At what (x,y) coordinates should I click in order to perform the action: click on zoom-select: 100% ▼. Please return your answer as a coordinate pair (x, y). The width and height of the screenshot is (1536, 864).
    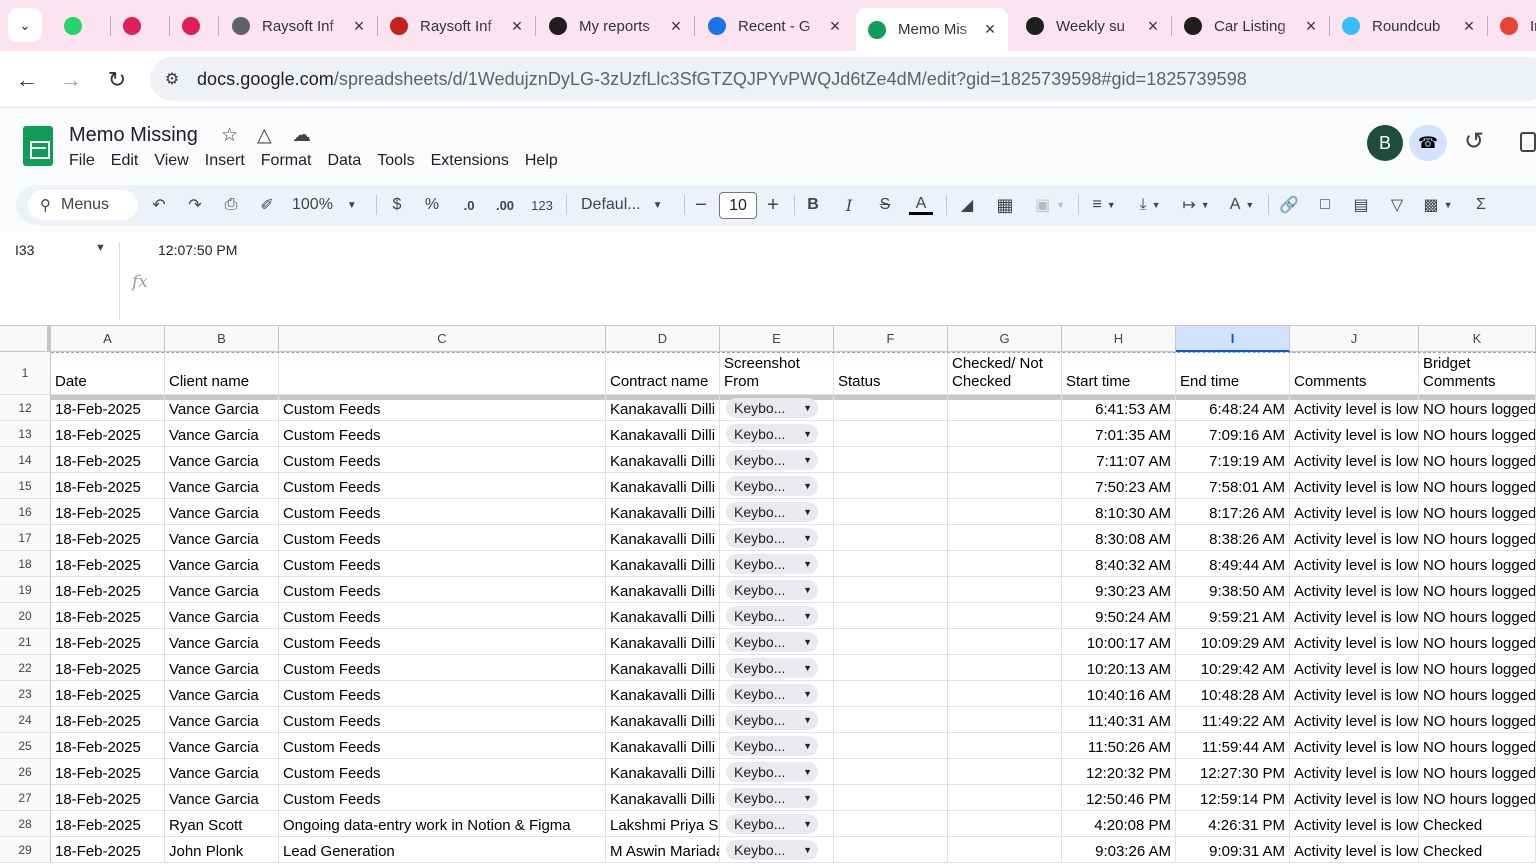
    Looking at the image, I should click on (327, 205).